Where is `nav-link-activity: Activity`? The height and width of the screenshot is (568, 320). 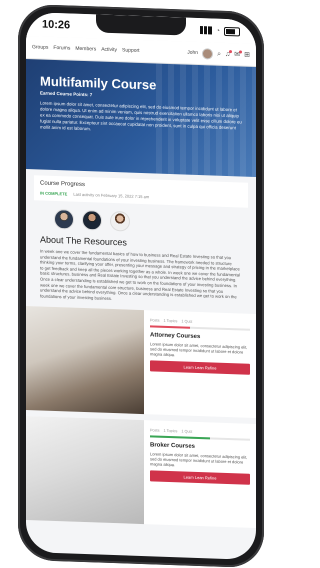 nav-link-activity: Activity is located at coordinates (109, 50).